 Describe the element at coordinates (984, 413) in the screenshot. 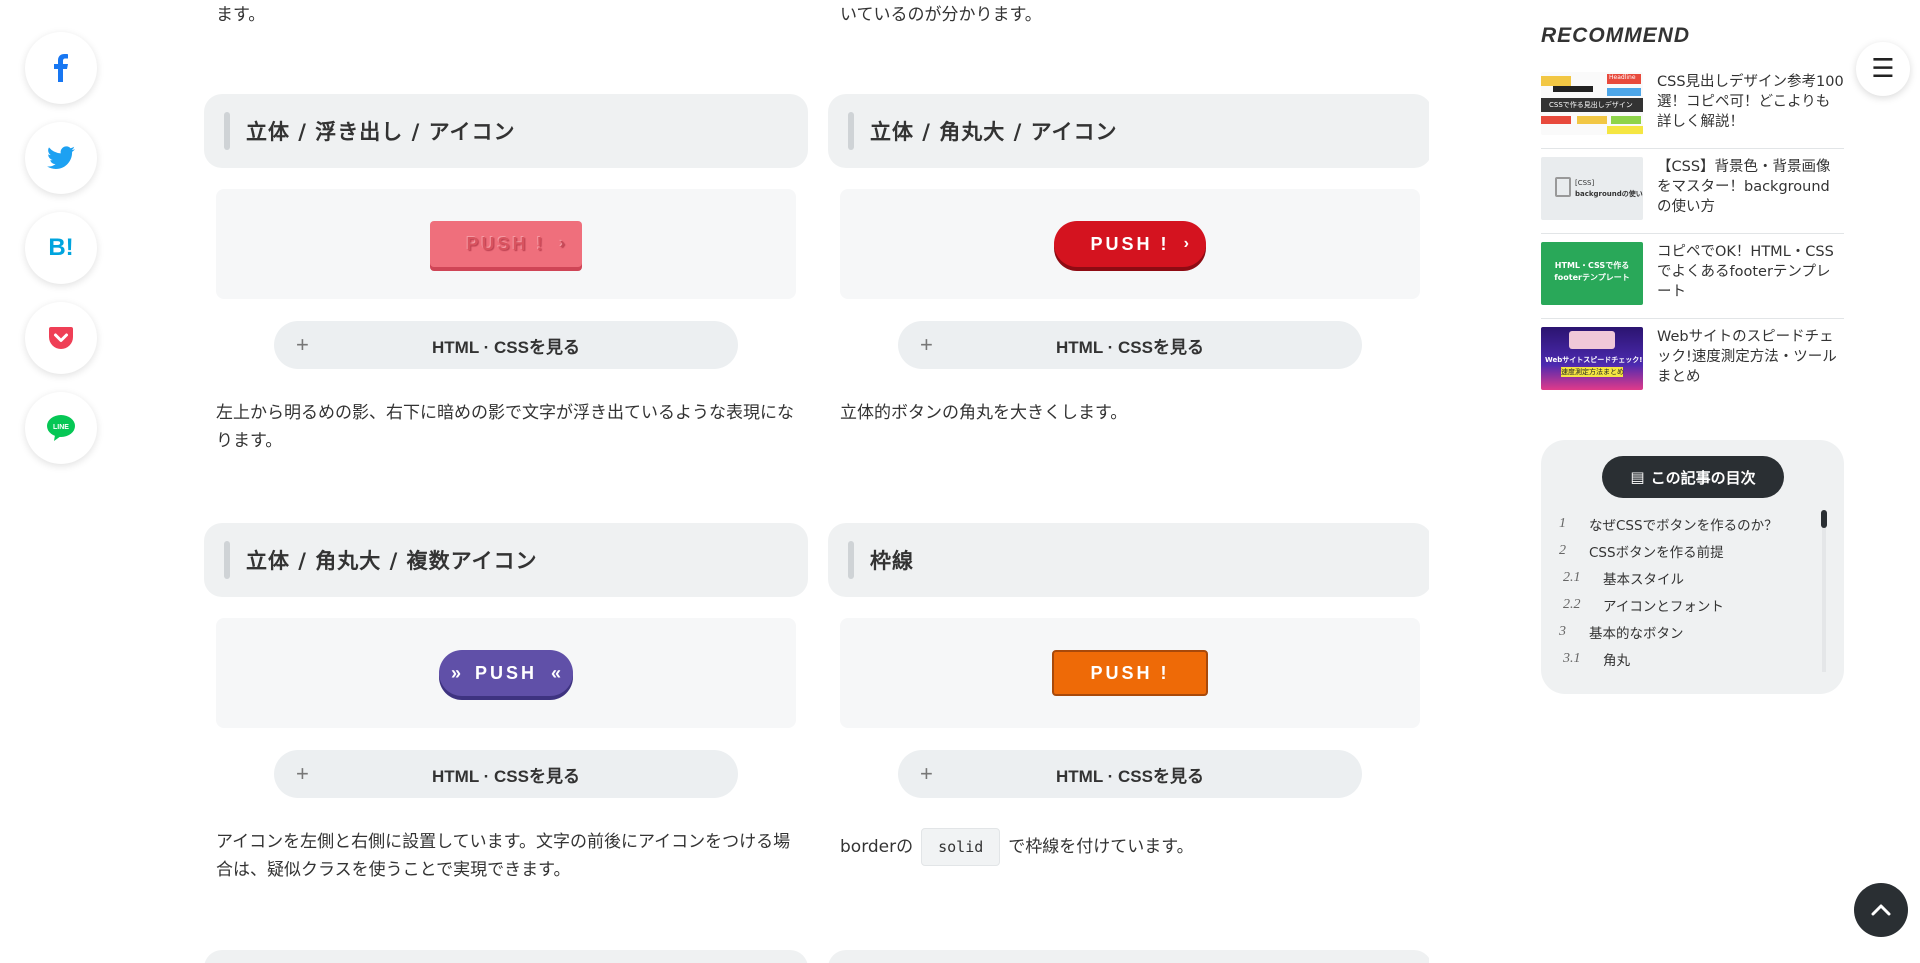

I see `card-description: 立体的ボタンの角丸を大きくします。` at that location.